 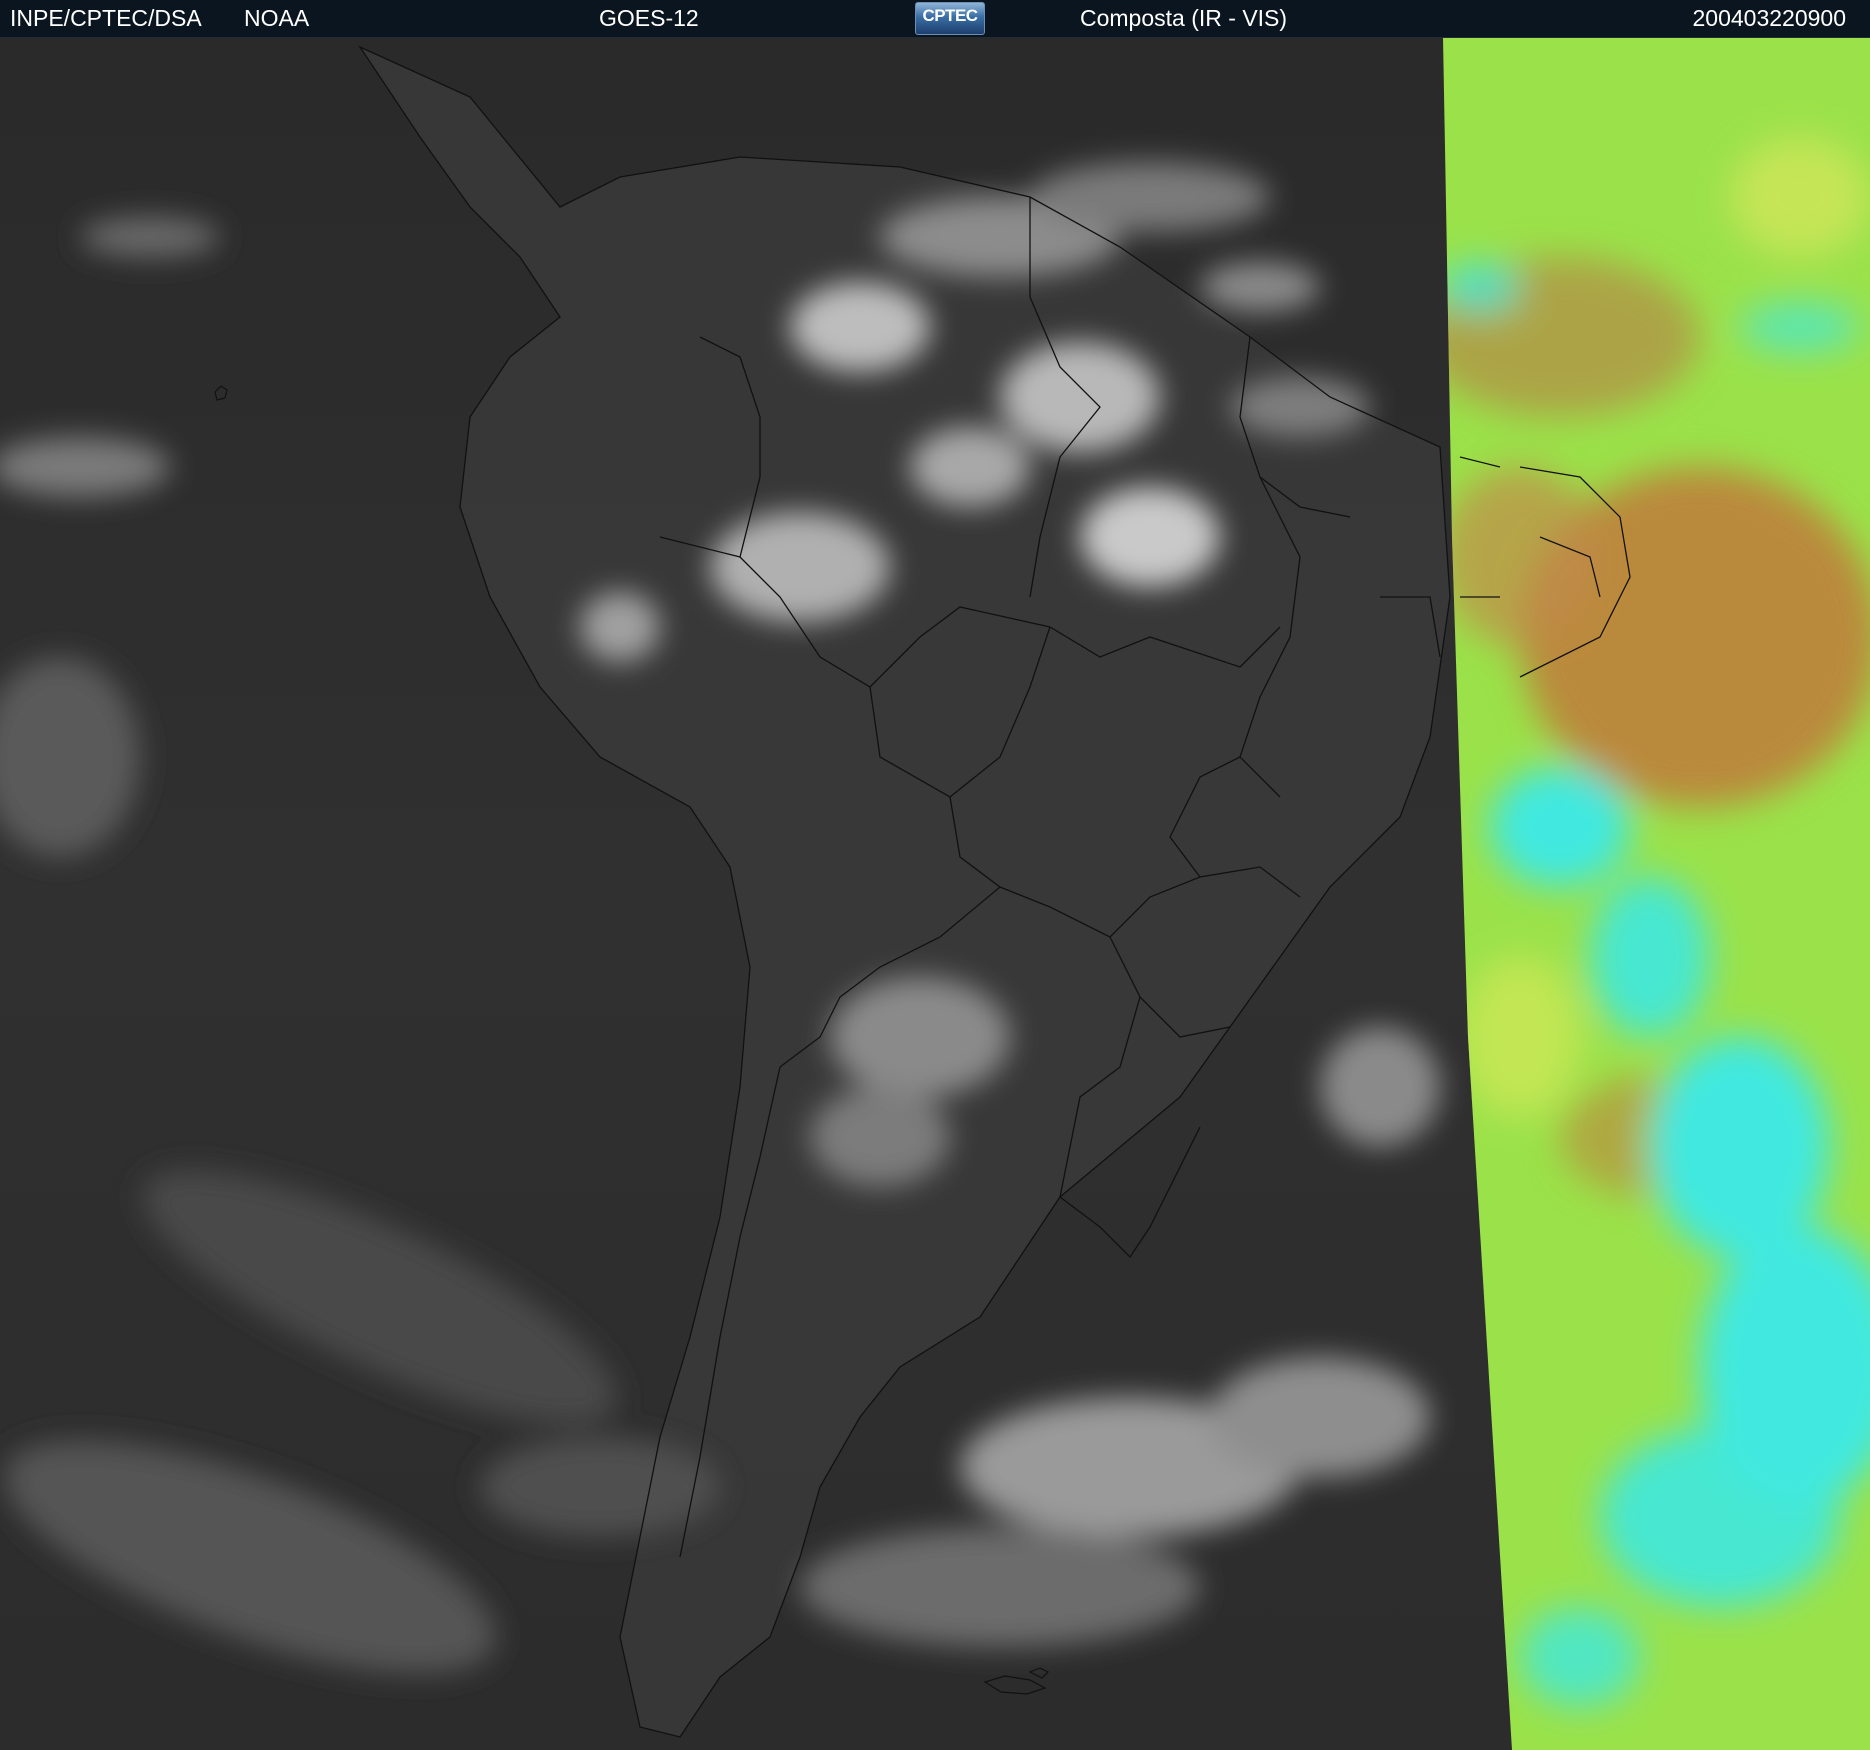 What do you see at coordinates (277, 18) in the screenshot?
I see `agency-label: NOAA` at bounding box center [277, 18].